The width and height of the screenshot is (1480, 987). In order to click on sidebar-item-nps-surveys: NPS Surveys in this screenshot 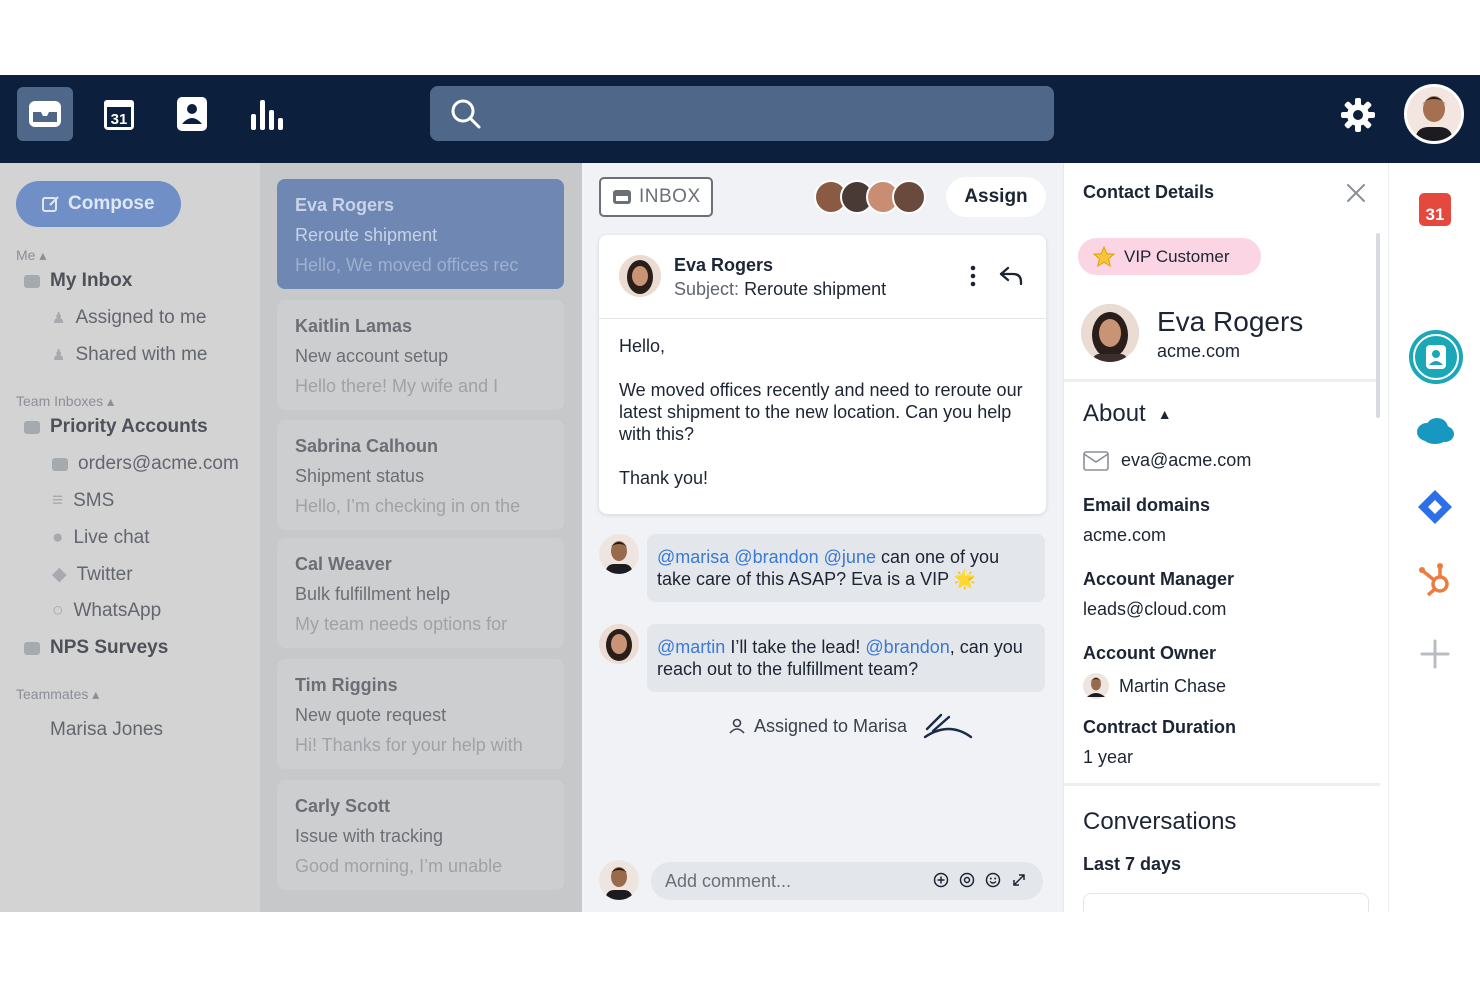, I will do `click(96, 648)`.